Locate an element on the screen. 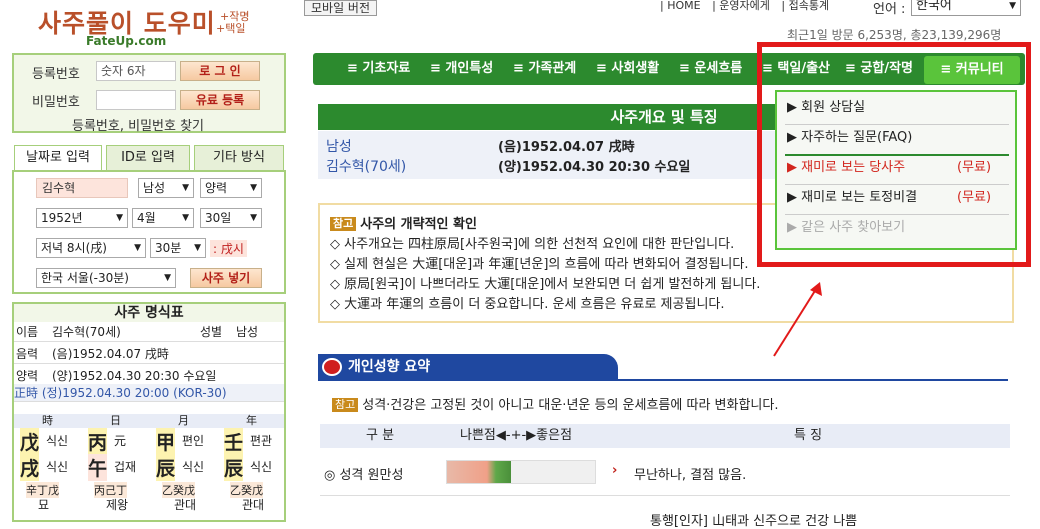 This screenshot has height=529, width=1040. nav-fortune: ≡ 운세흐름 is located at coordinates (710, 69).